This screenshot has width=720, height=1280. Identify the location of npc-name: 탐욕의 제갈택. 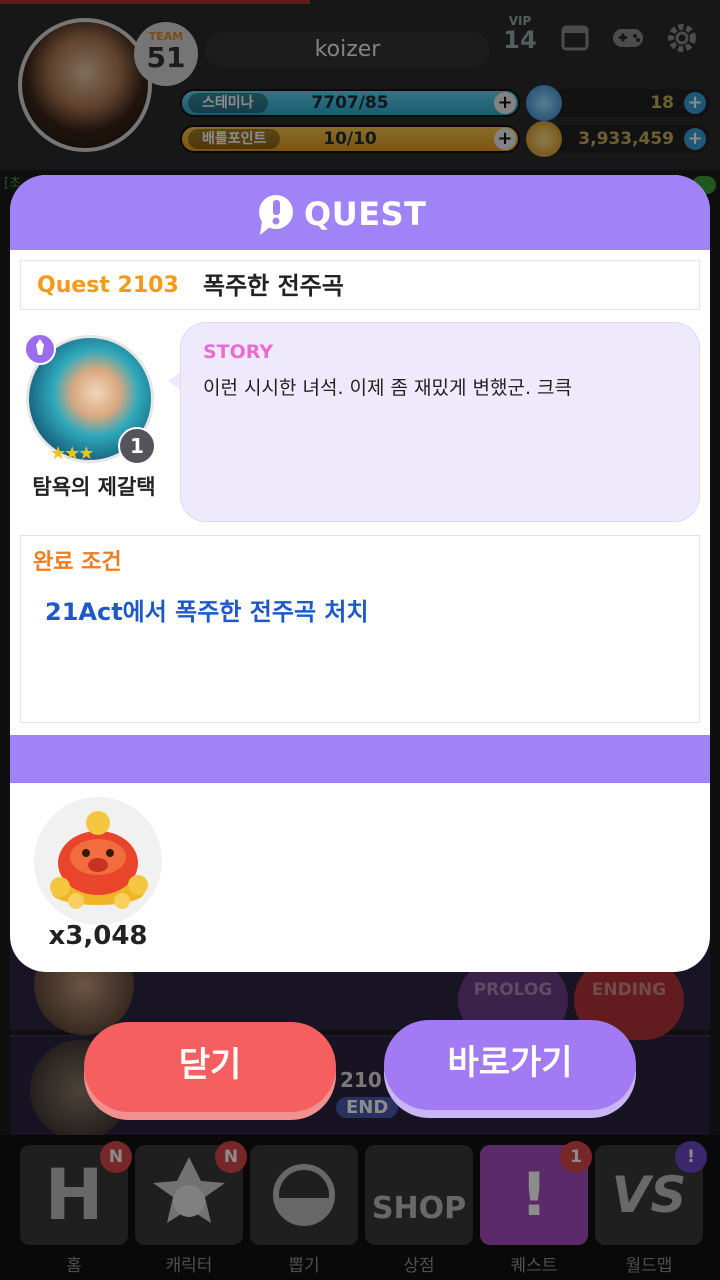
(94, 487).